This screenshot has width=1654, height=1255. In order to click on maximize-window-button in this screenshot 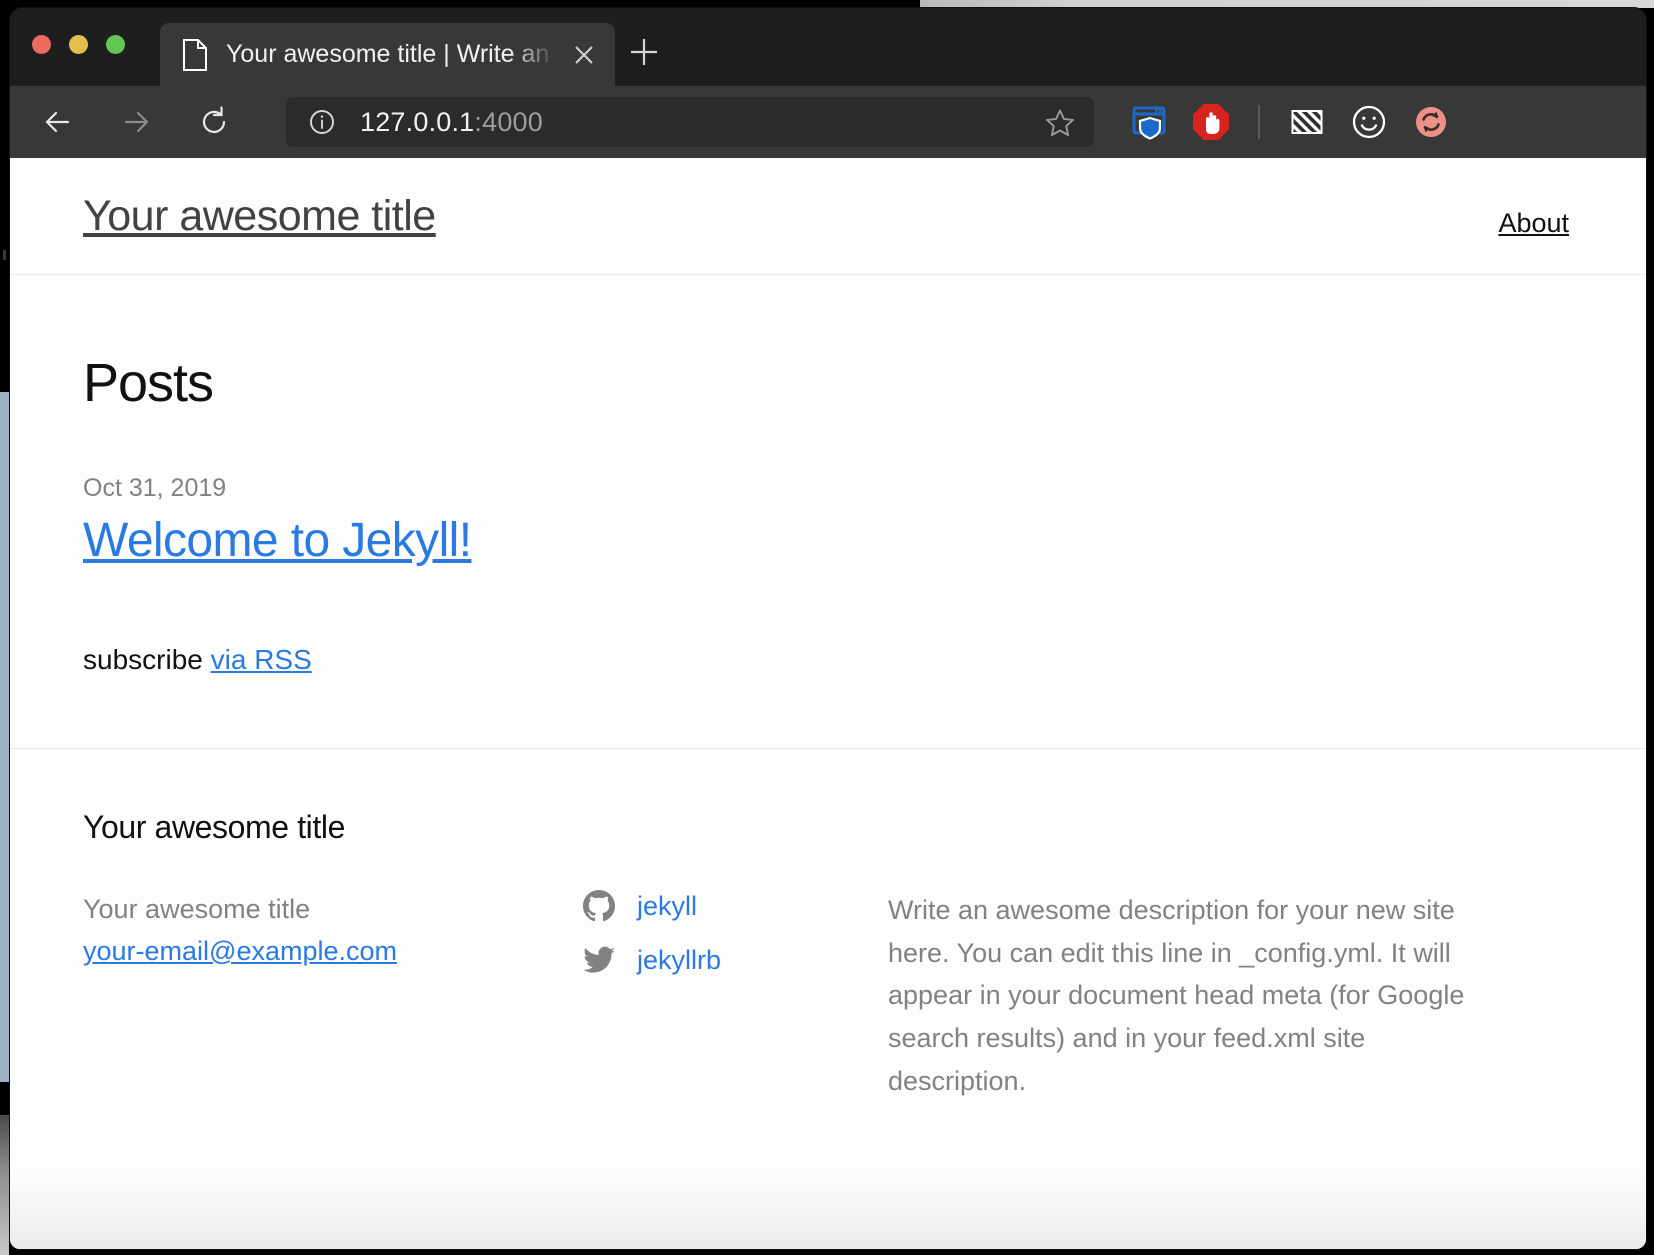, I will do `click(115, 44)`.